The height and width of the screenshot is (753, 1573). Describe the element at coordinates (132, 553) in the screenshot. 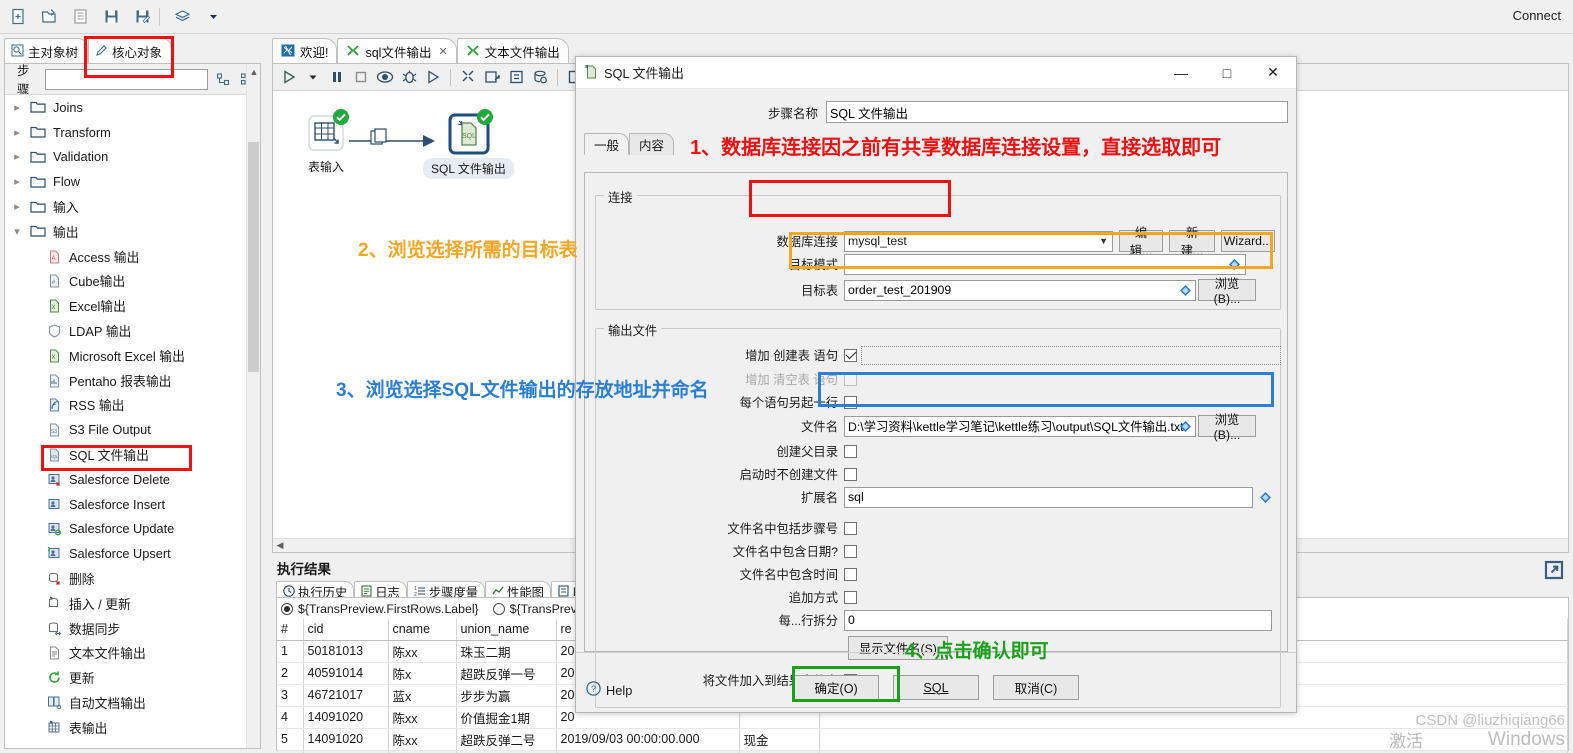

I see `tree-item-step: Salesforce Upsert` at that location.